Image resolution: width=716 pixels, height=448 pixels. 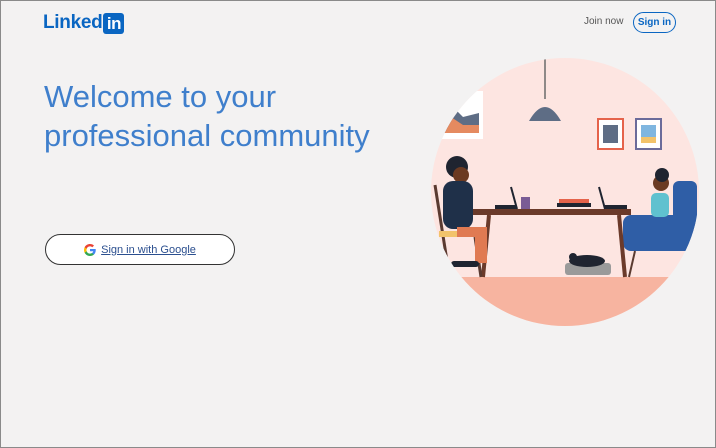 I want to click on sign-in-with-google-button: Sign in with Google, so click(x=140, y=249).